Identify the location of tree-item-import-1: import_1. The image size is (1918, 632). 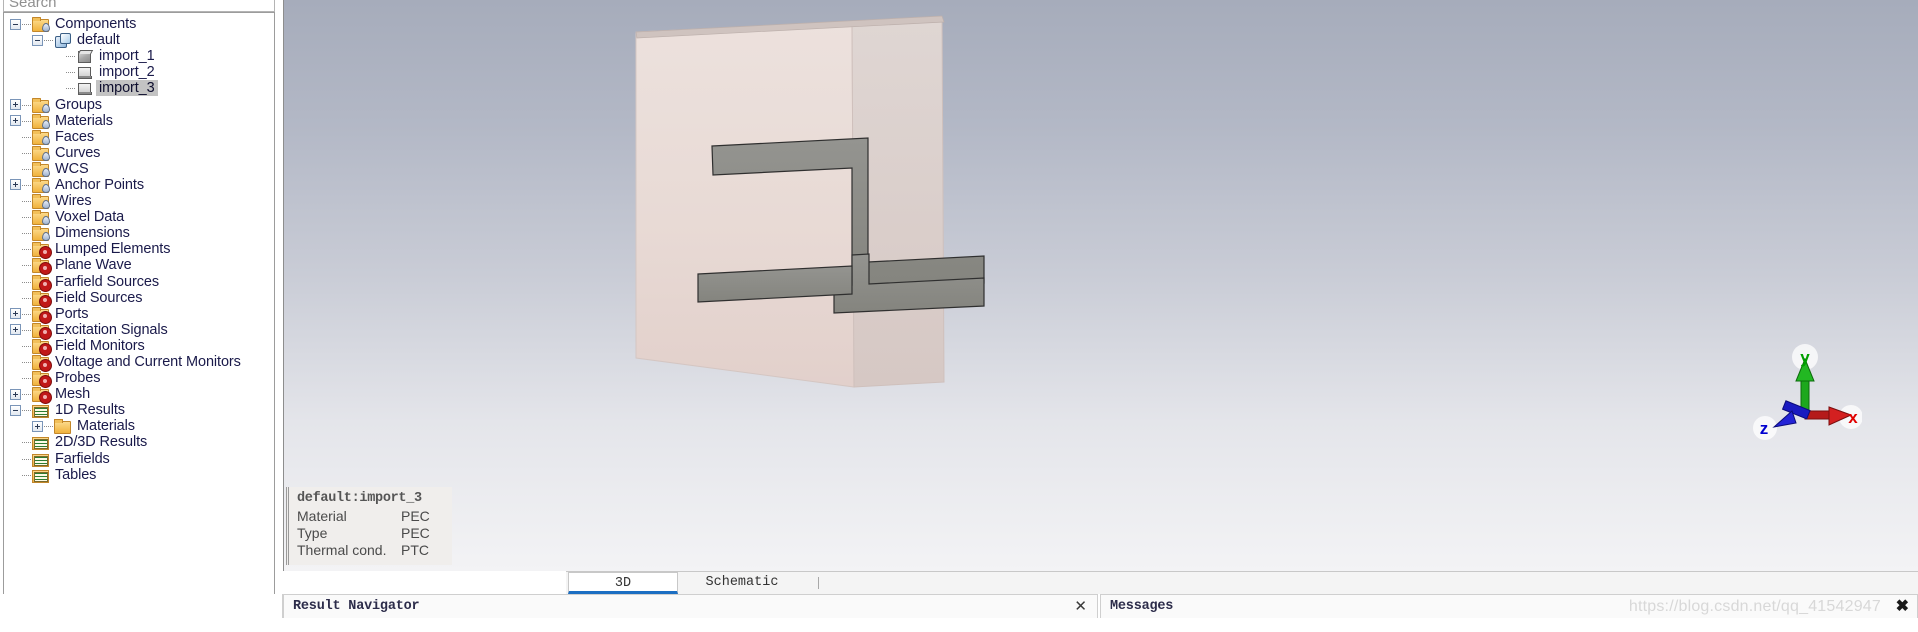
(139, 56).